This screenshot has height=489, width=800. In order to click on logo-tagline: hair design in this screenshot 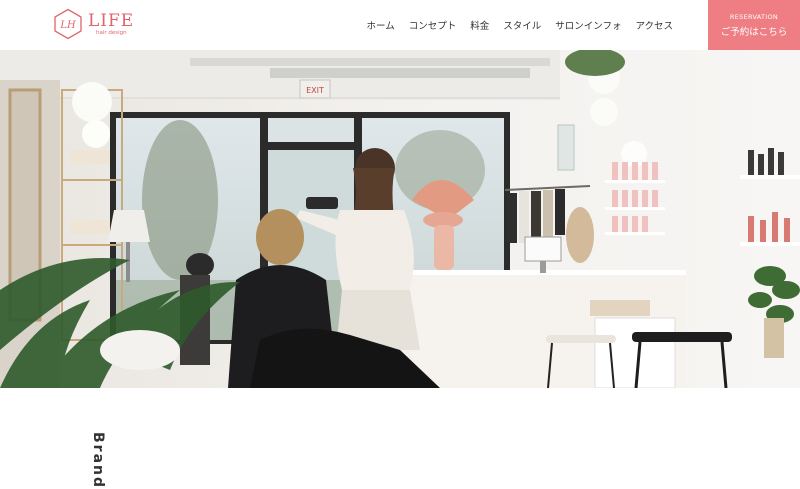, I will do `click(111, 32)`.